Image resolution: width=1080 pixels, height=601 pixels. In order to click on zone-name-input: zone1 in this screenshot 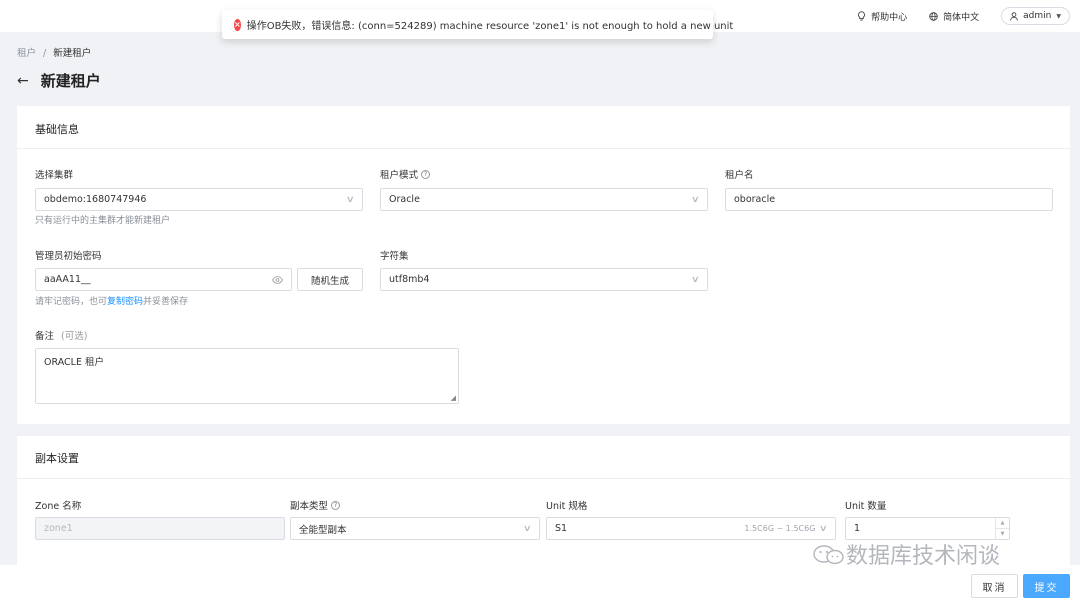, I will do `click(160, 528)`.